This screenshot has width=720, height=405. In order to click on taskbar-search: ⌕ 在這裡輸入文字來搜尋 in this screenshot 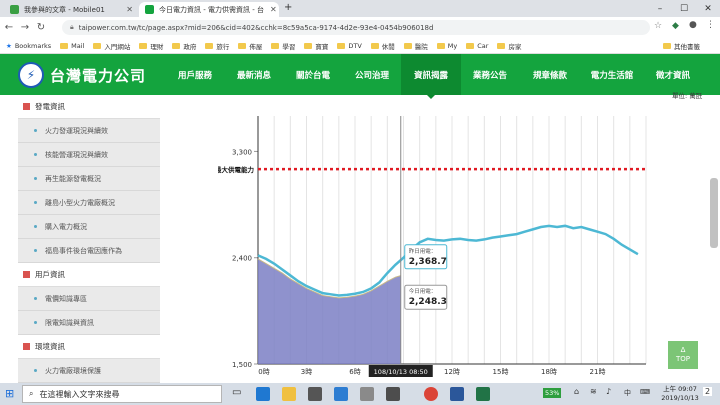, I will do `click(122, 394)`.